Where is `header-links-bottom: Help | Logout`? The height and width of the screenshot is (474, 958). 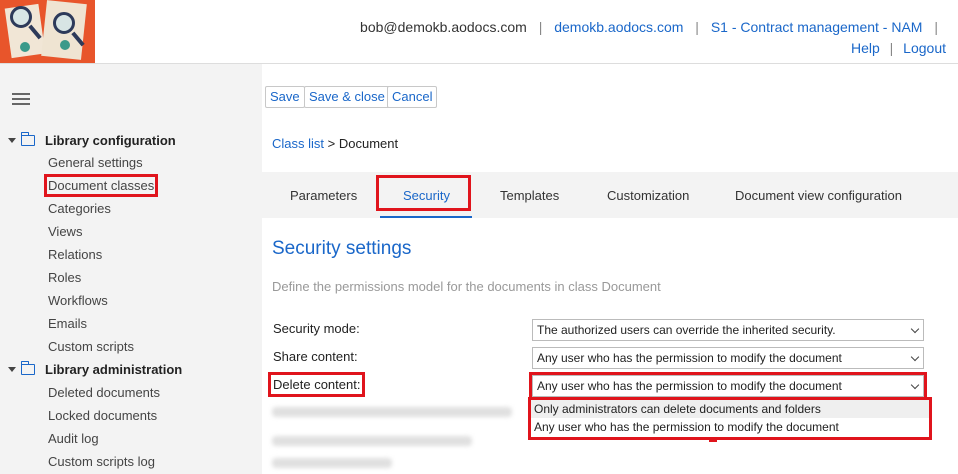
header-links-bottom: Help | Logout is located at coordinates (898, 48).